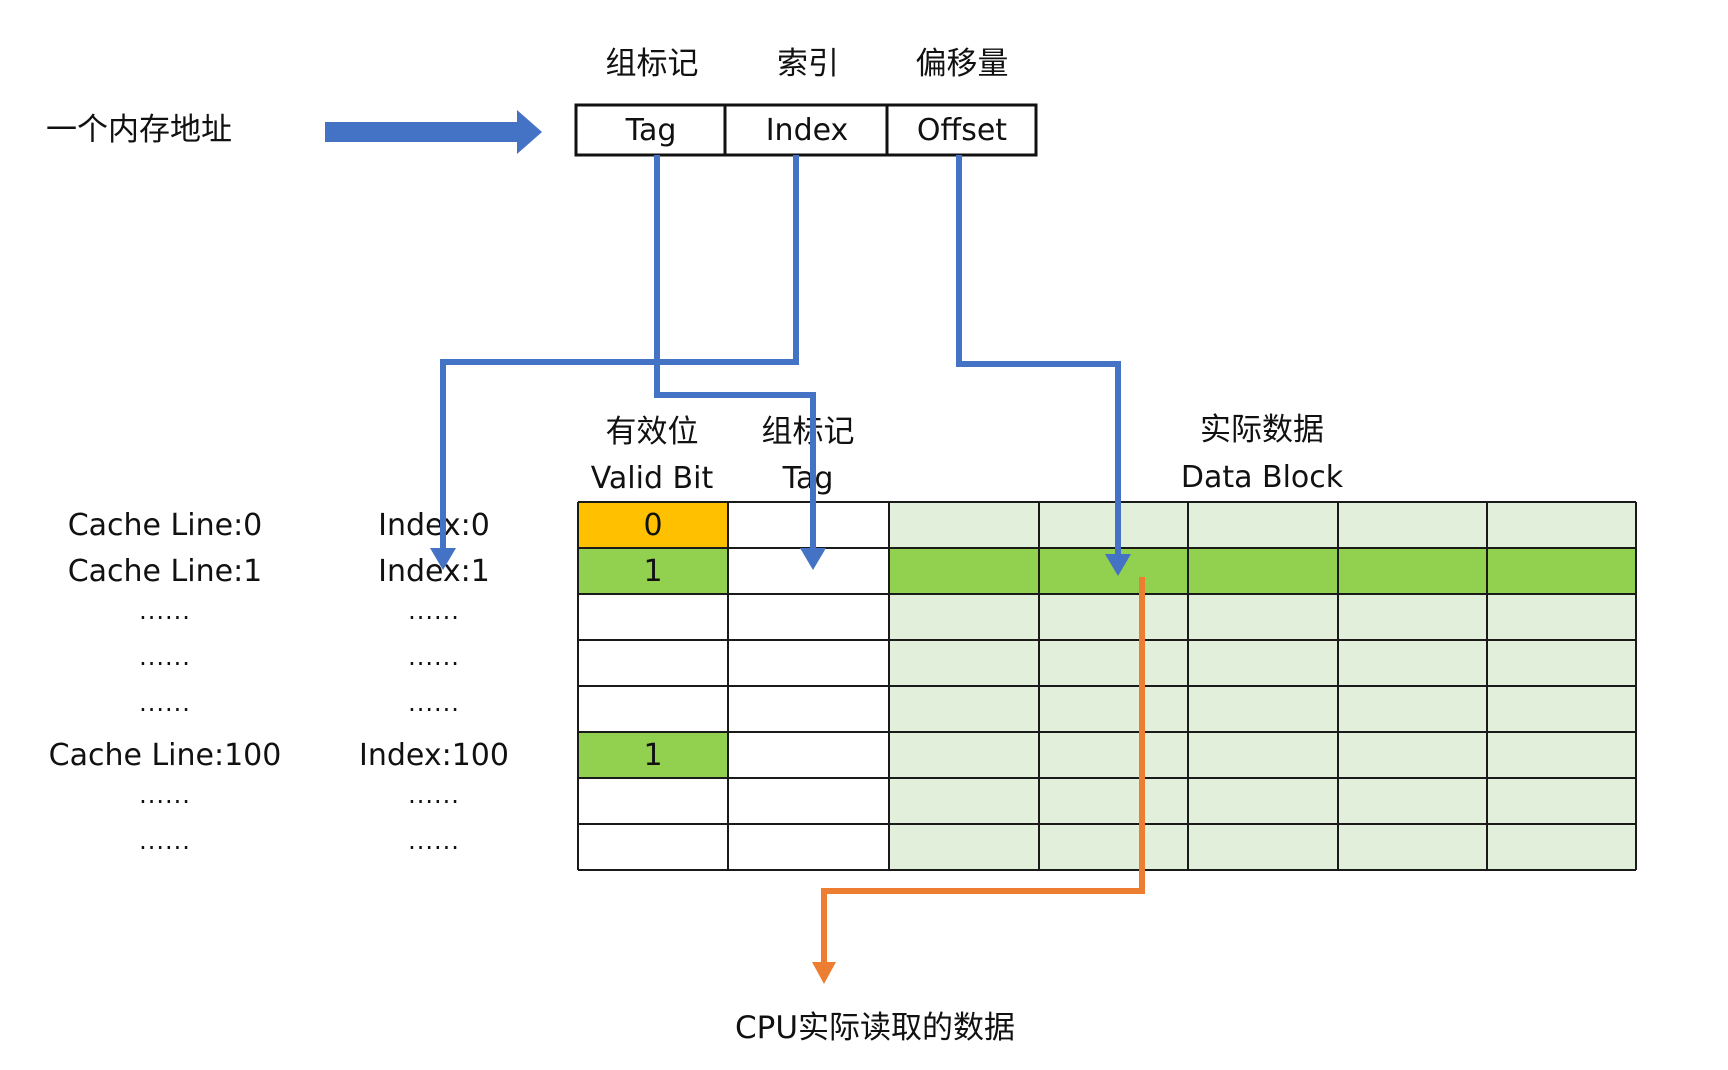 This screenshot has height=1070, width=1728. What do you see at coordinates (962, 64) in the screenshot?
I see `offset-field-header: 偏移量` at bounding box center [962, 64].